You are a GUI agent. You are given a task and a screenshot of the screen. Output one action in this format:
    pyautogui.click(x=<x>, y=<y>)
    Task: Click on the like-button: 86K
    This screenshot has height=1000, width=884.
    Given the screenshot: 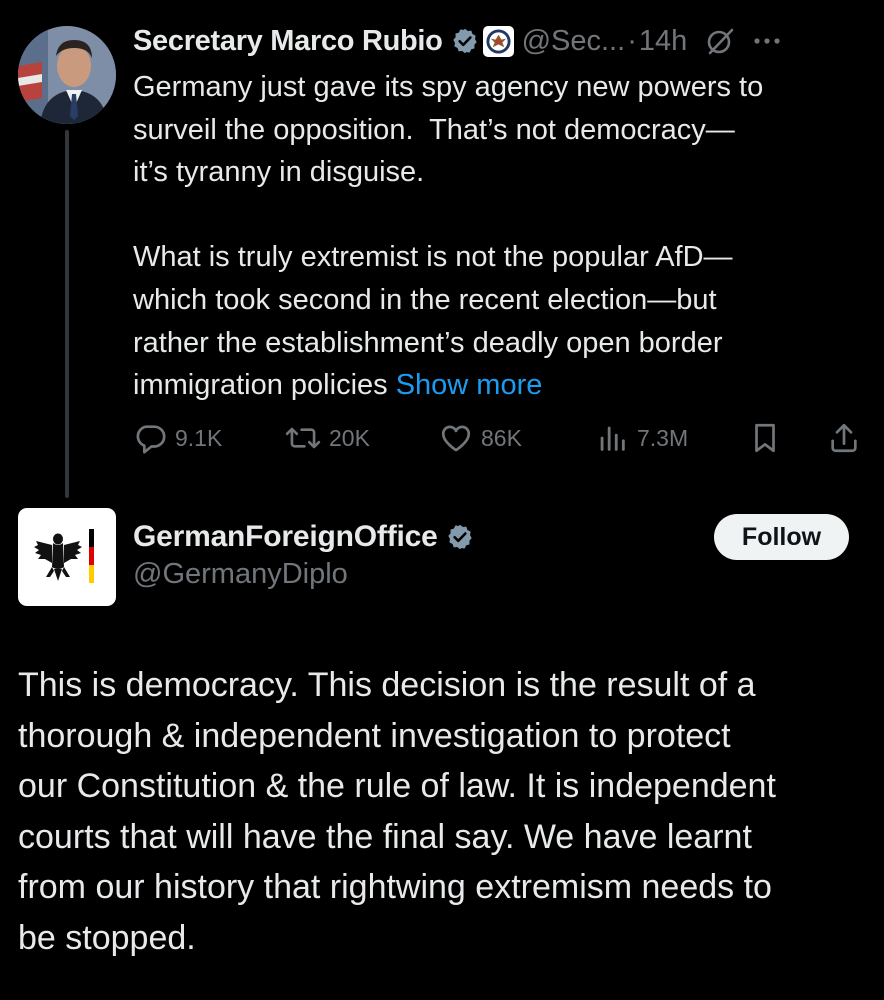 What is the action you would take?
    pyautogui.click(x=480, y=438)
    